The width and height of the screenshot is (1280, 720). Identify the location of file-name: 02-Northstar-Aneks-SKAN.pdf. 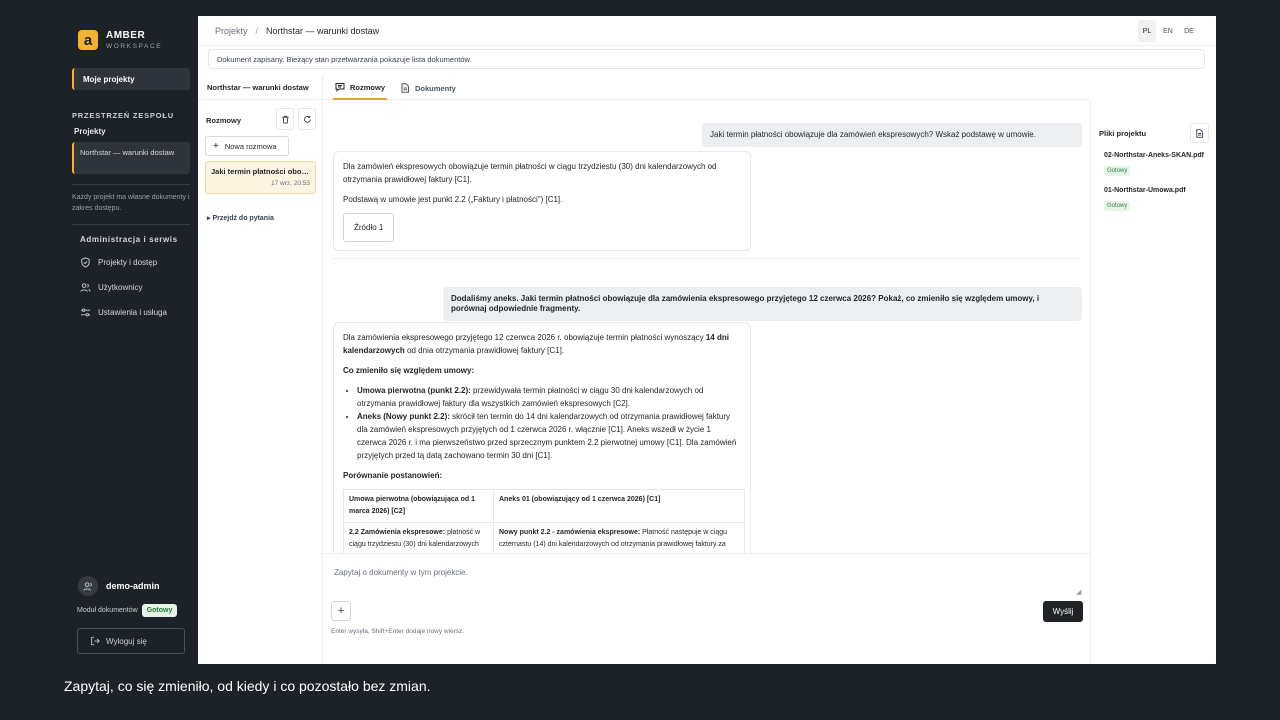
(1154, 155).